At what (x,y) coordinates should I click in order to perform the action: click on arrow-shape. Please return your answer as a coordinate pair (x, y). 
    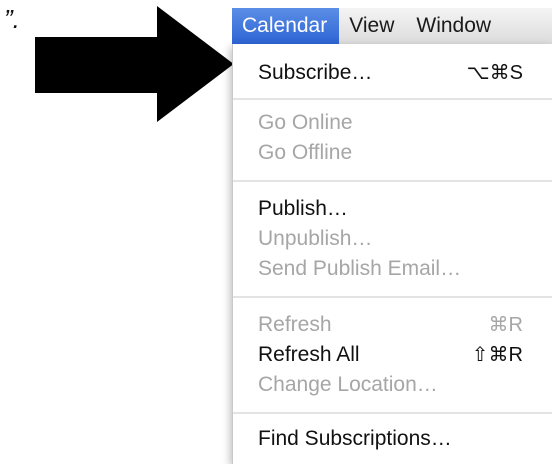
    Looking at the image, I should click on (133, 64).